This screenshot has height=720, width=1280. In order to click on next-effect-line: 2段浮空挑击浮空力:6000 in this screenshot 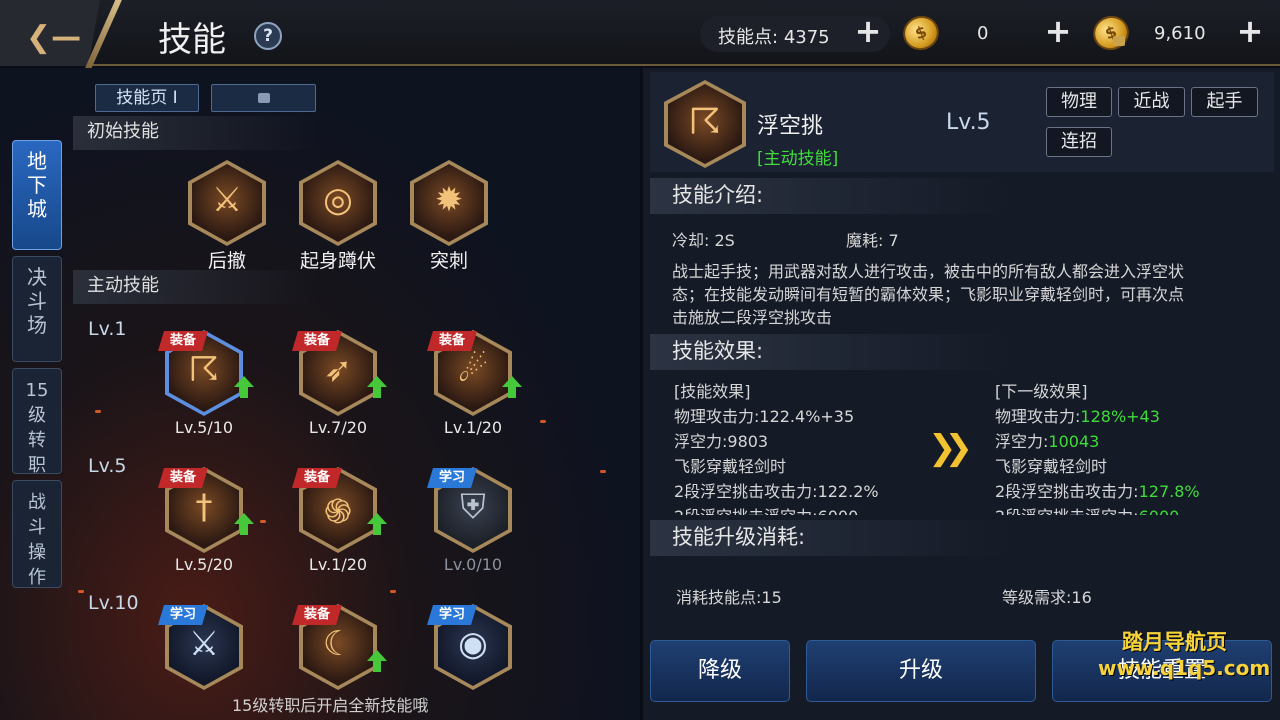, I will do `click(1087, 509)`.